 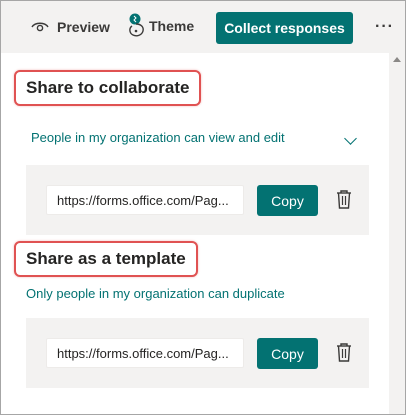 I want to click on template-link-card: https://forms.office.com/Pag... Copy, so click(x=197, y=353).